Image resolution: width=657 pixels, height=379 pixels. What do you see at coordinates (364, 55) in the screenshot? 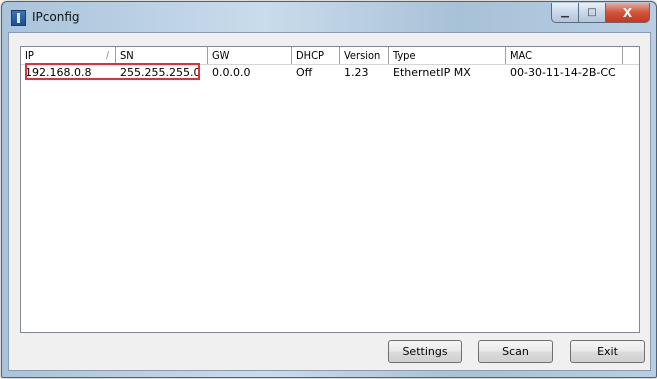
I see `column-header-version: Version` at bounding box center [364, 55].